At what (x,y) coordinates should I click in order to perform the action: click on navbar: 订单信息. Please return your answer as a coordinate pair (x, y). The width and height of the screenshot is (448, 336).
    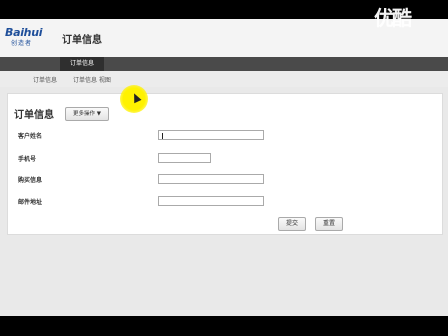
    Looking at the image, I should click on (224, 64).